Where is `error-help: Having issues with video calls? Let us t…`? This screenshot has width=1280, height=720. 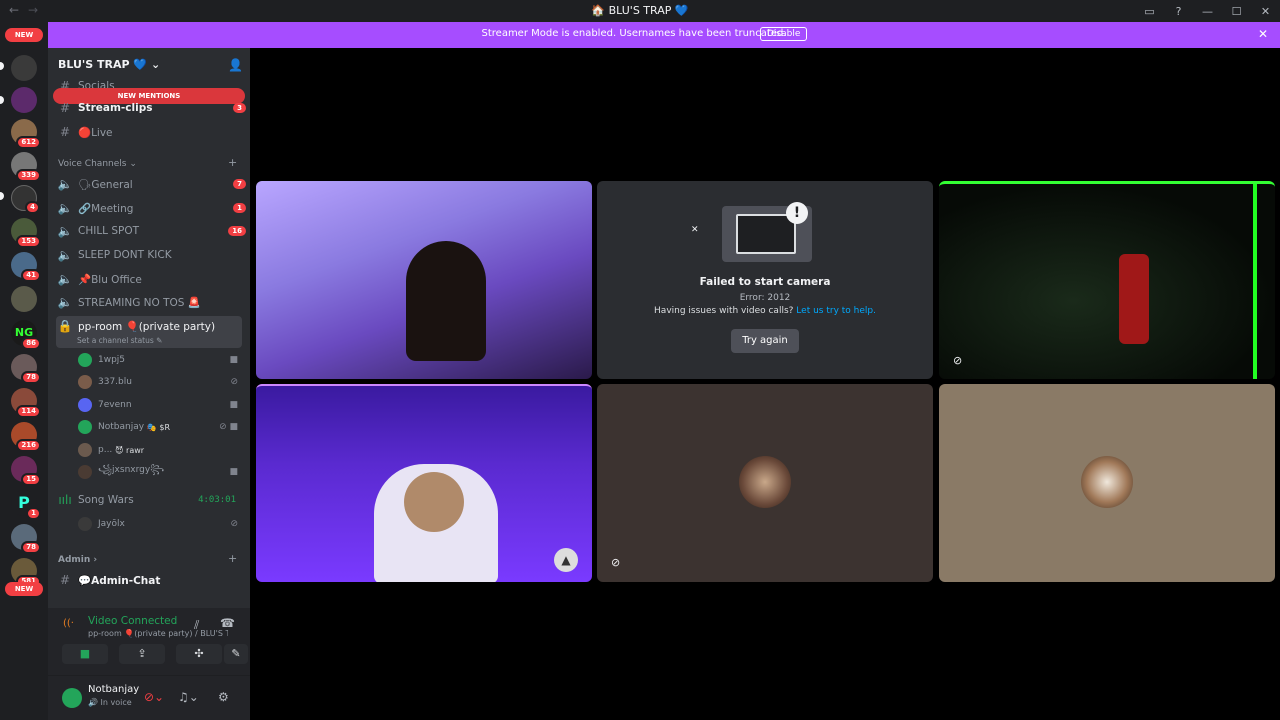
error-help: Having issues with video calls? Let us t… is located at coordinates (765, 311).